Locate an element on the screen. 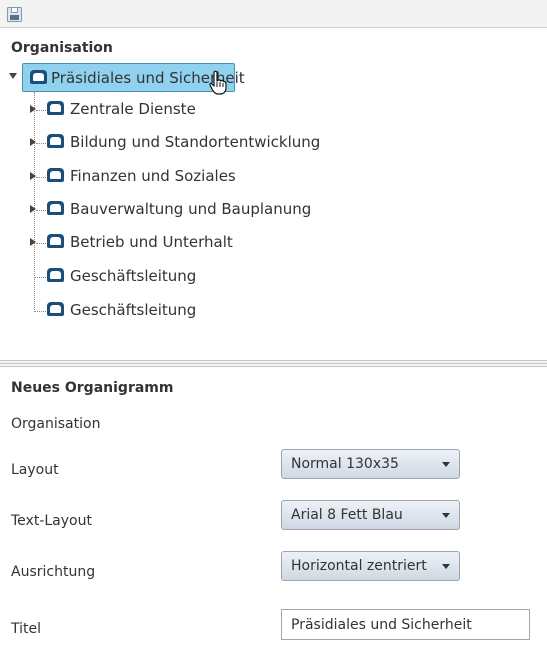 This screenshot has height=666, width=547. ausrichtung-label: Ausrichtung is located at coordinates (53, 572).